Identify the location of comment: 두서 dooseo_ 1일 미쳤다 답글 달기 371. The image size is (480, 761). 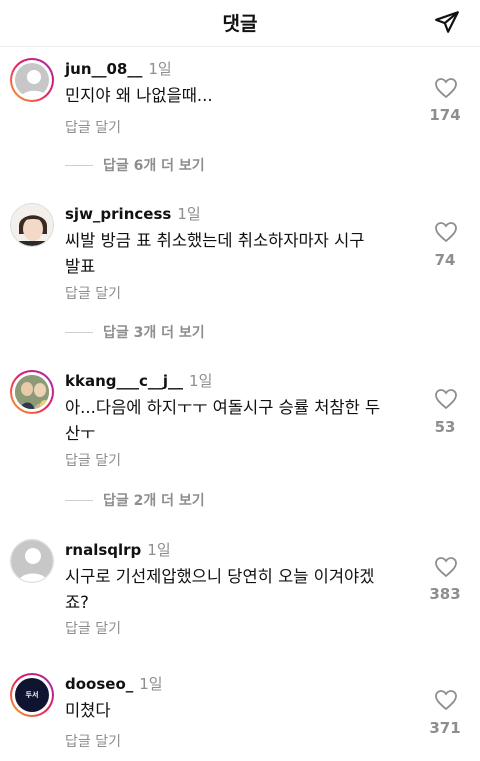
(240, 715).